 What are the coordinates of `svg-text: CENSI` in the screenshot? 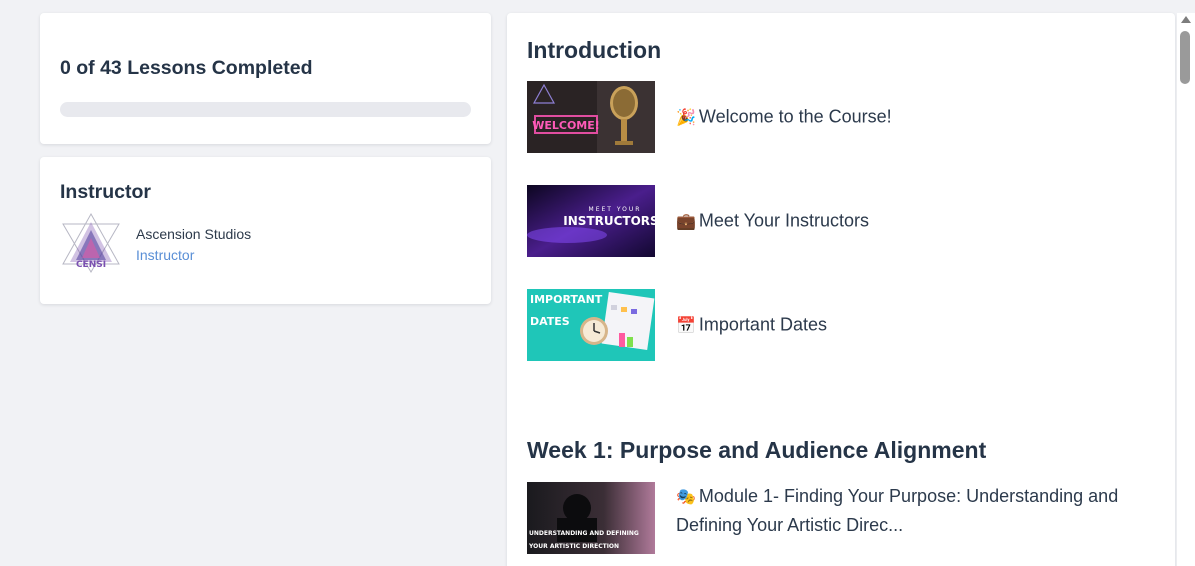 It's located at (91, 265).